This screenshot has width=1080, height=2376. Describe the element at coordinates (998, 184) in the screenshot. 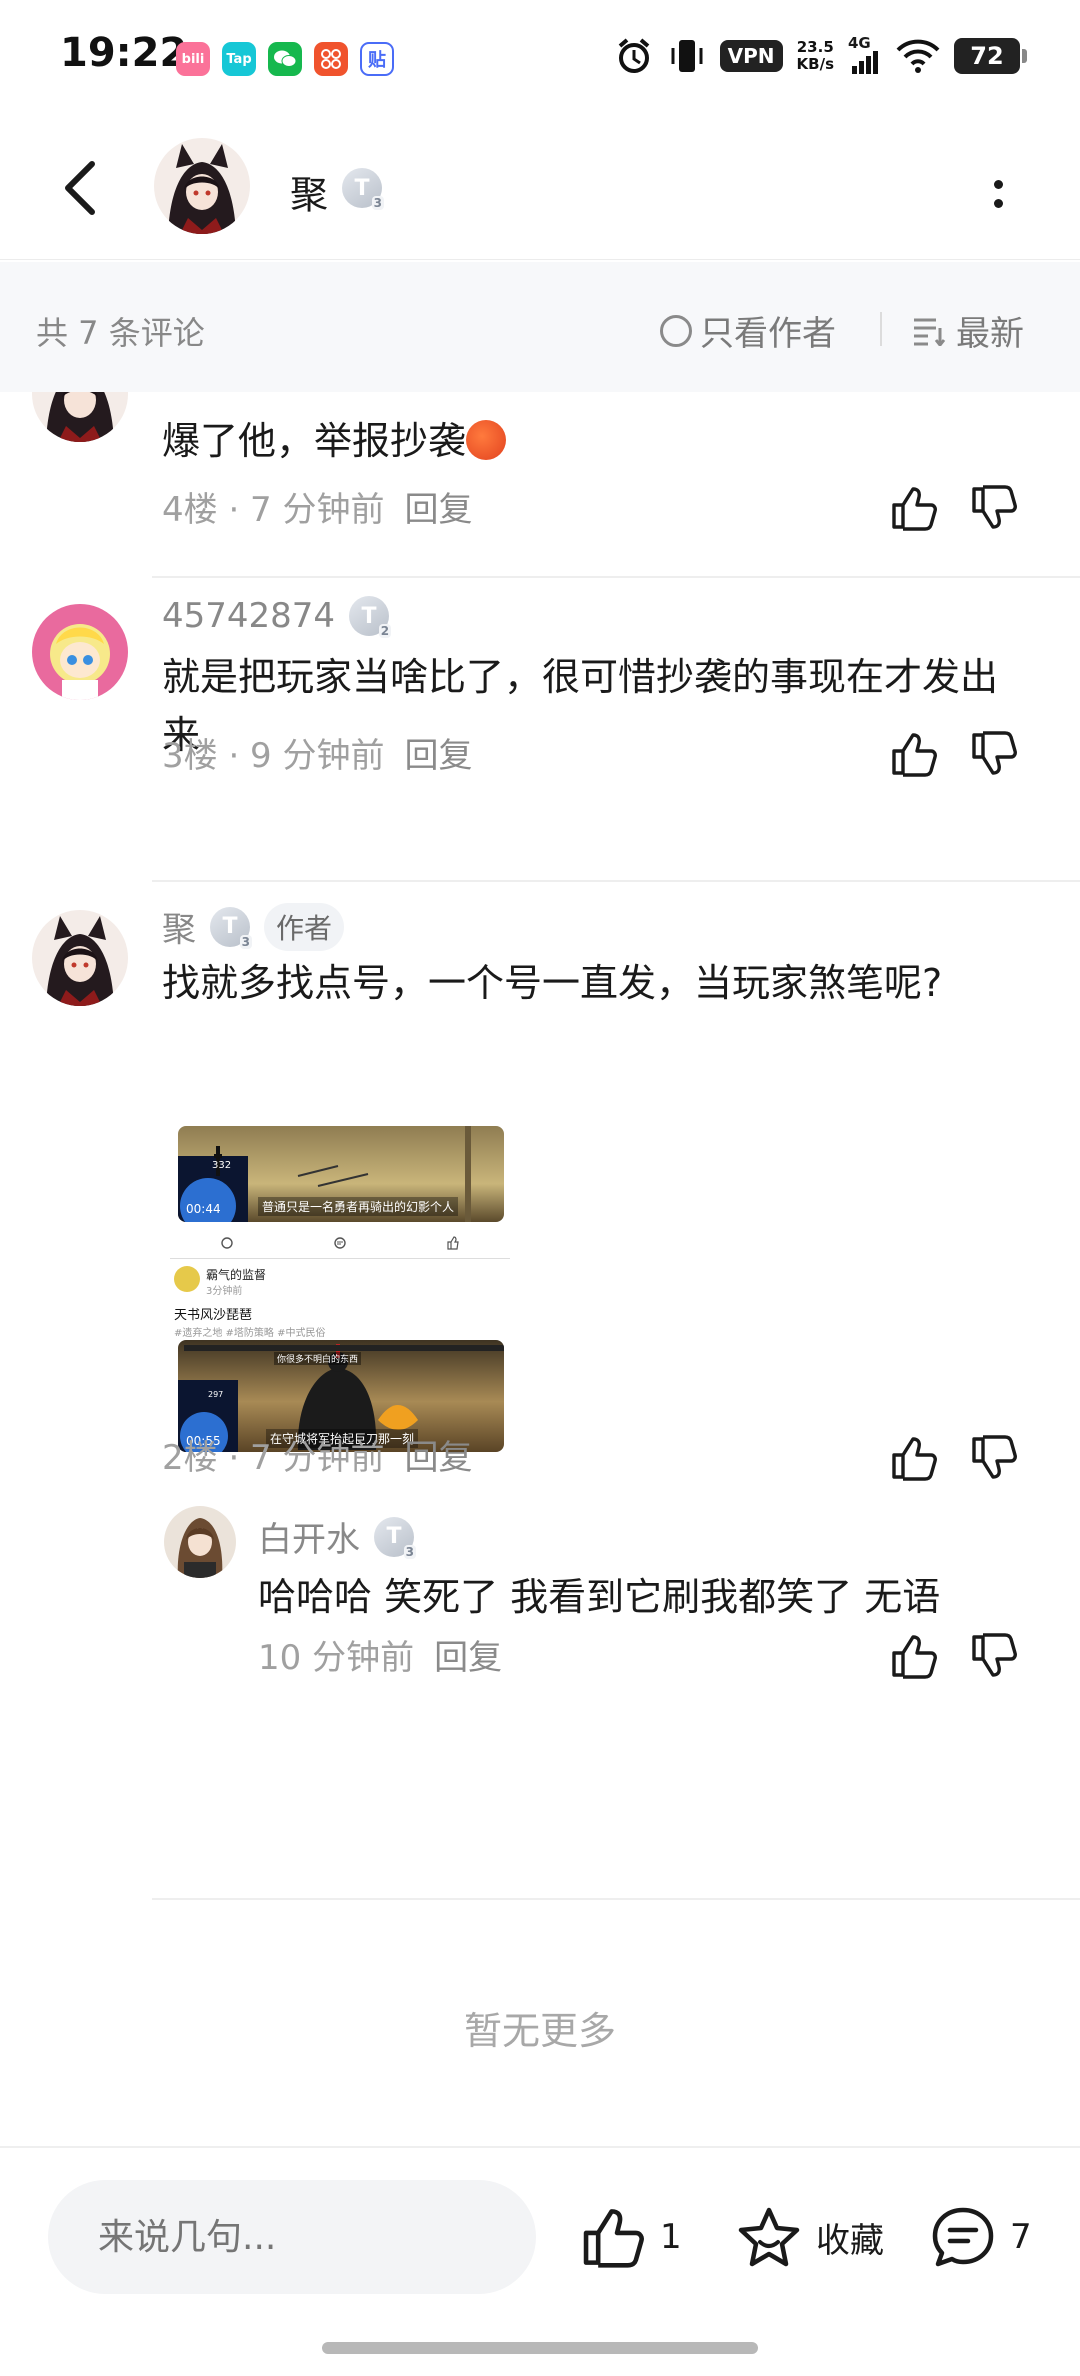

I see `dot-icon` at that location.